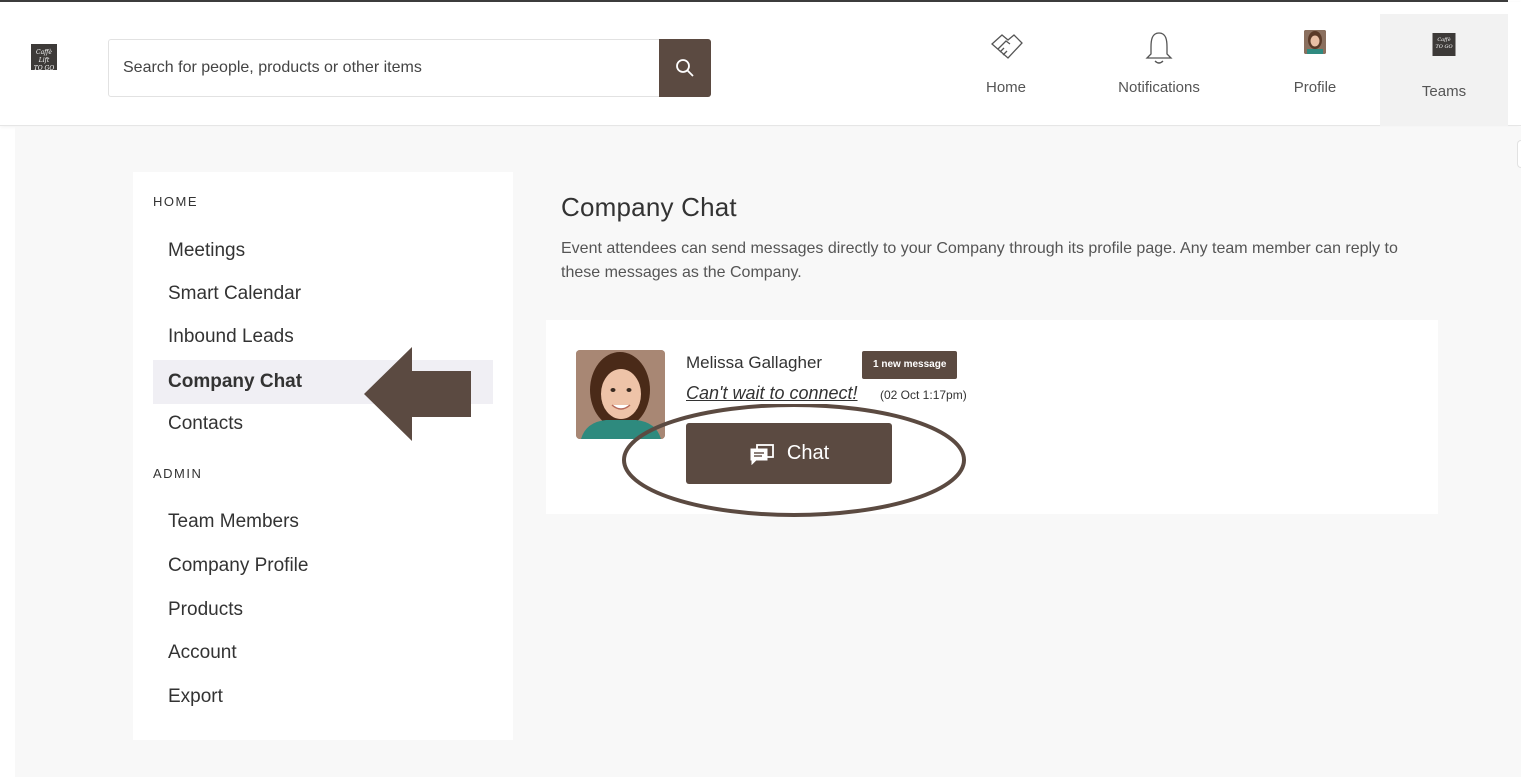 The image size is (1521, 777). Describe the element at coordinates (384, 68) in the screenshot. I see `search-input` at that location.